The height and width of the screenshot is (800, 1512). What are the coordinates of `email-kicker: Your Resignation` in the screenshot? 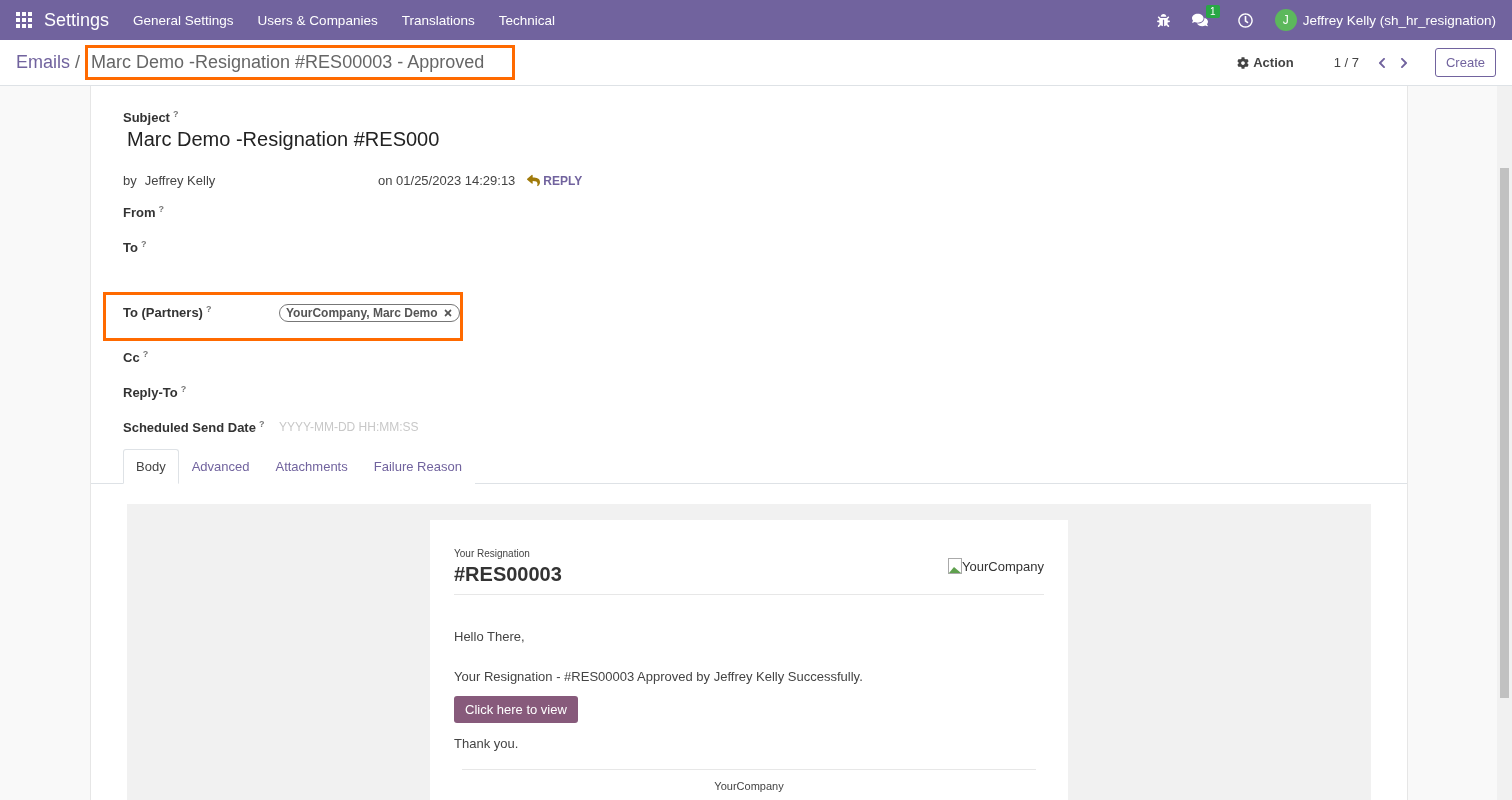 It's located at (492, 553).